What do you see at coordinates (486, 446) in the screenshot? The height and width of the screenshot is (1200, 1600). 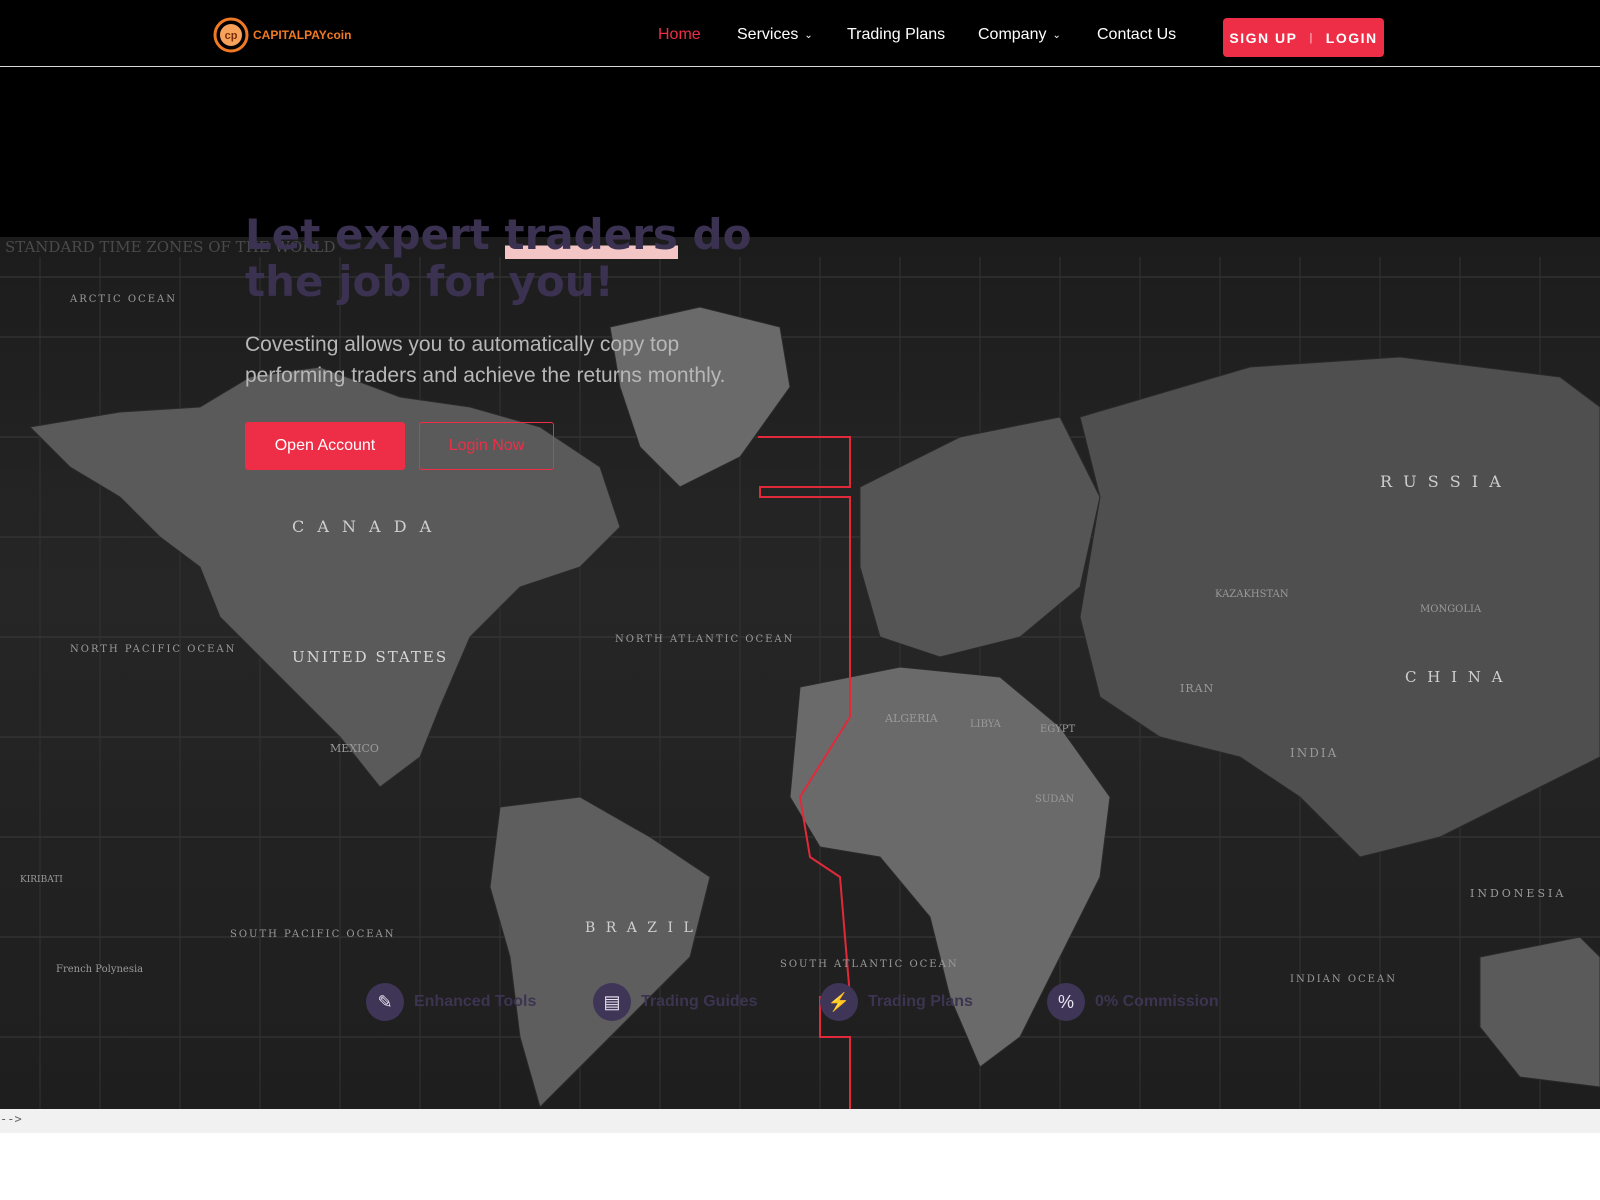 I see `login-now-button: Login Now` at bounding box center [486, 446].